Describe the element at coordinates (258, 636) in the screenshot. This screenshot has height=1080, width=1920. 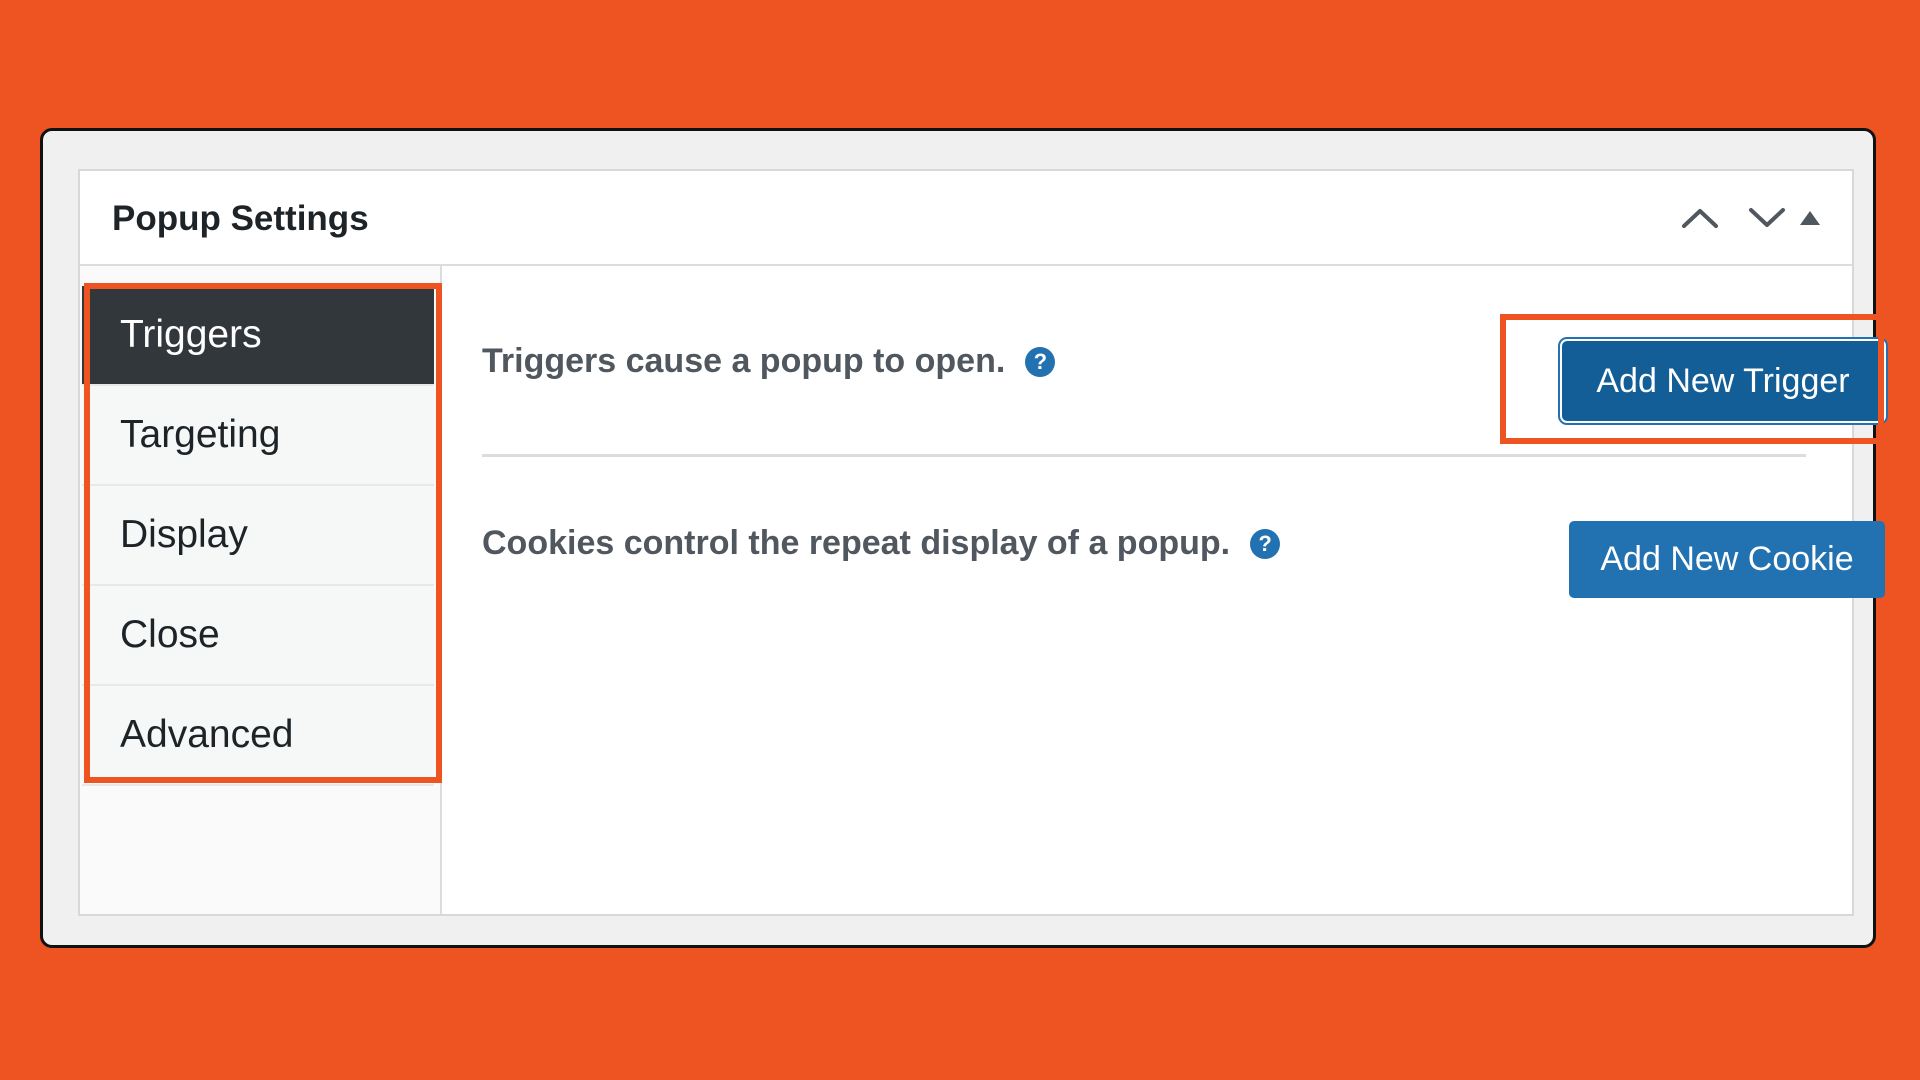
I see `tab-close: Close` at that location.